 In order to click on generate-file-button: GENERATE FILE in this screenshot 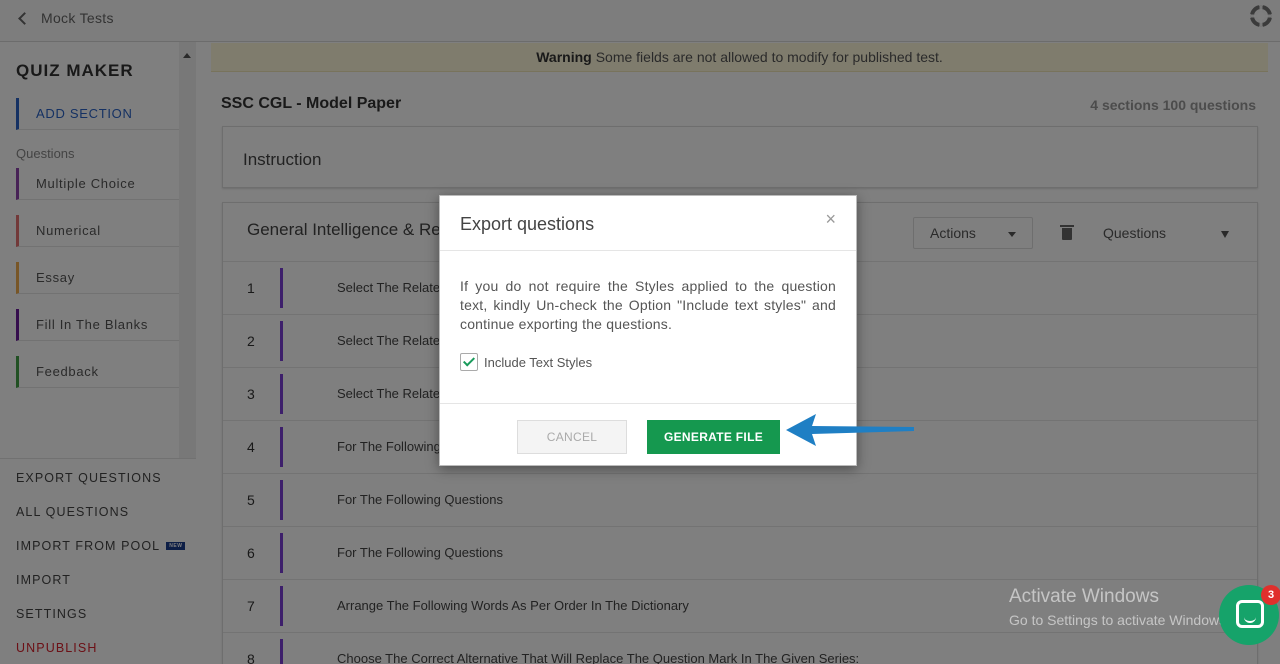, I will do `click(713, 437)`.